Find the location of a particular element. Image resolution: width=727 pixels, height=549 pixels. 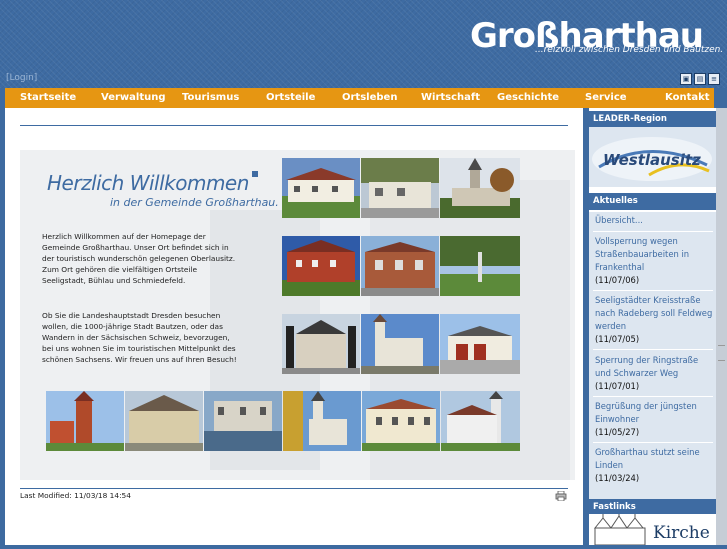

news-item-date: (11/07/06) is located at coordinates (617, 280).